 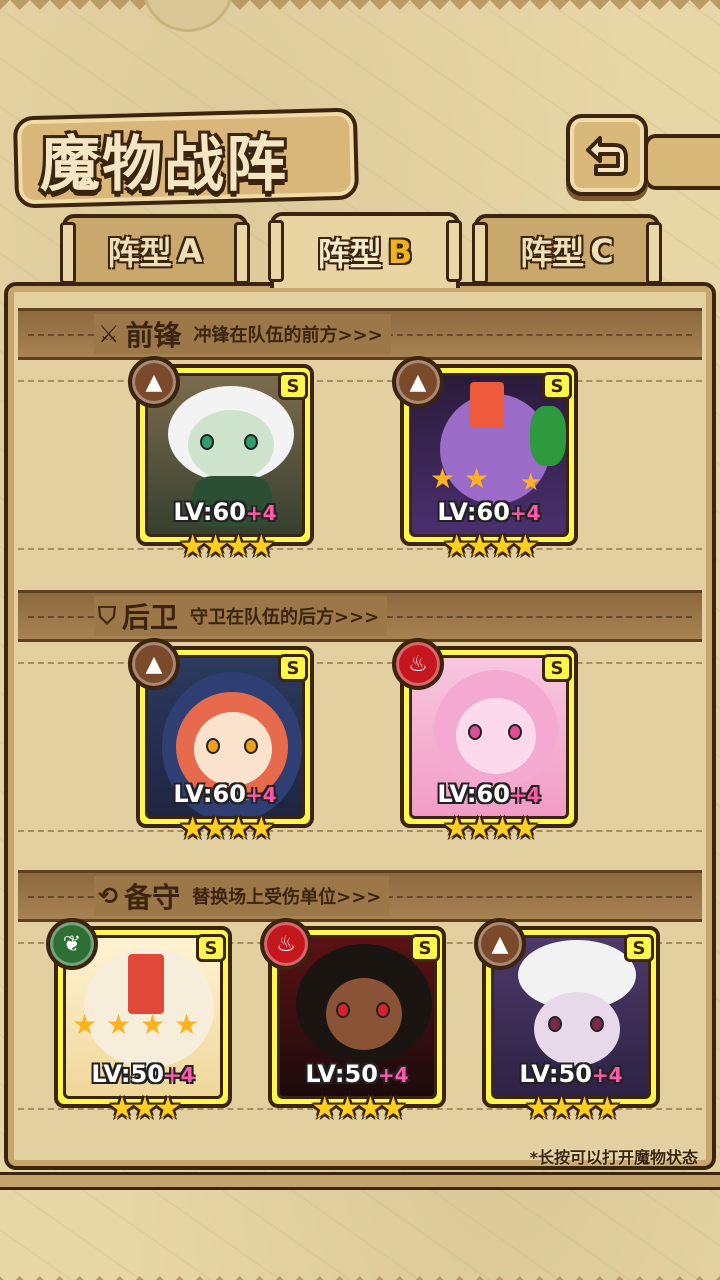 I want to click on monster-card-rearguard-1: ▲ S LV:60+4 ★★★★, so click(x=221, y=742).